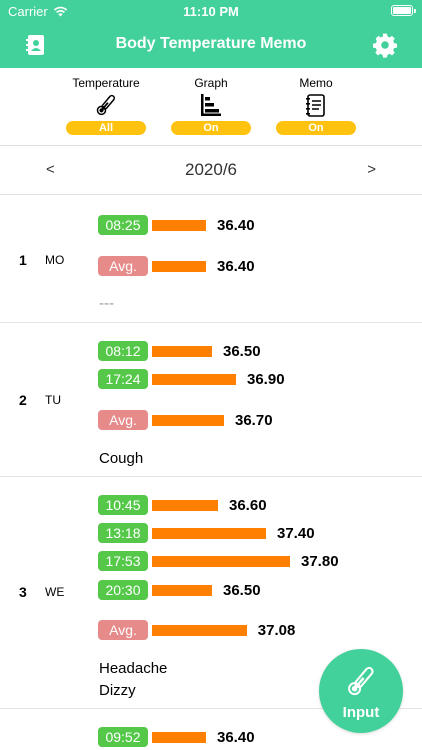 The width and height of the screenshot is (422, 750). What do you see at coordinates (248, 505) in the screenshot?
I see `reading-value: 36.60` at bounding box center [248, 505].